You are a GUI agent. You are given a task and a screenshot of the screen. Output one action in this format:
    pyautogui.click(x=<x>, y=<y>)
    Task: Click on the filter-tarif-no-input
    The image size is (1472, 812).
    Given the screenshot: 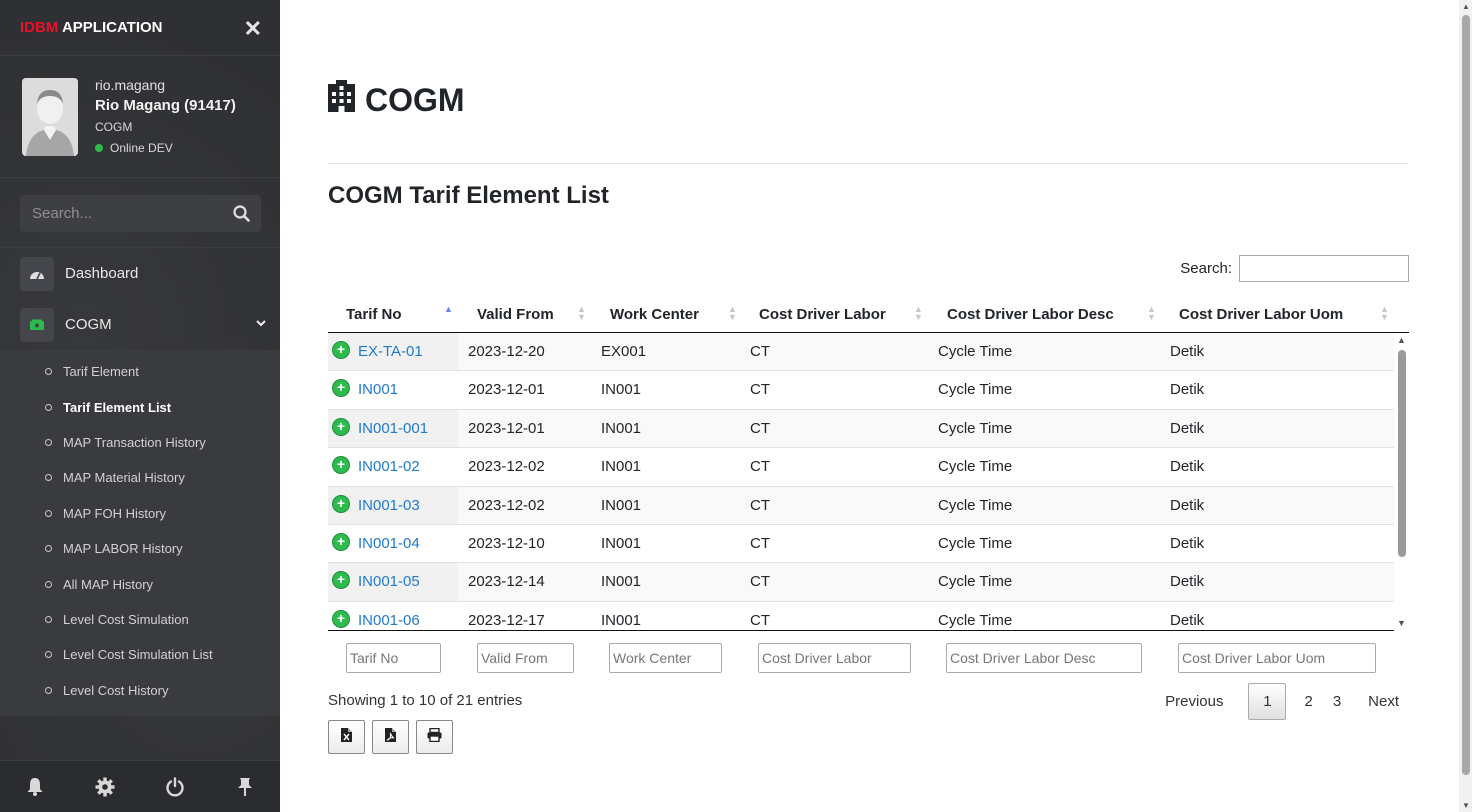 What is the action you would take?
    pyautogui.click(x=393, y=658)
    